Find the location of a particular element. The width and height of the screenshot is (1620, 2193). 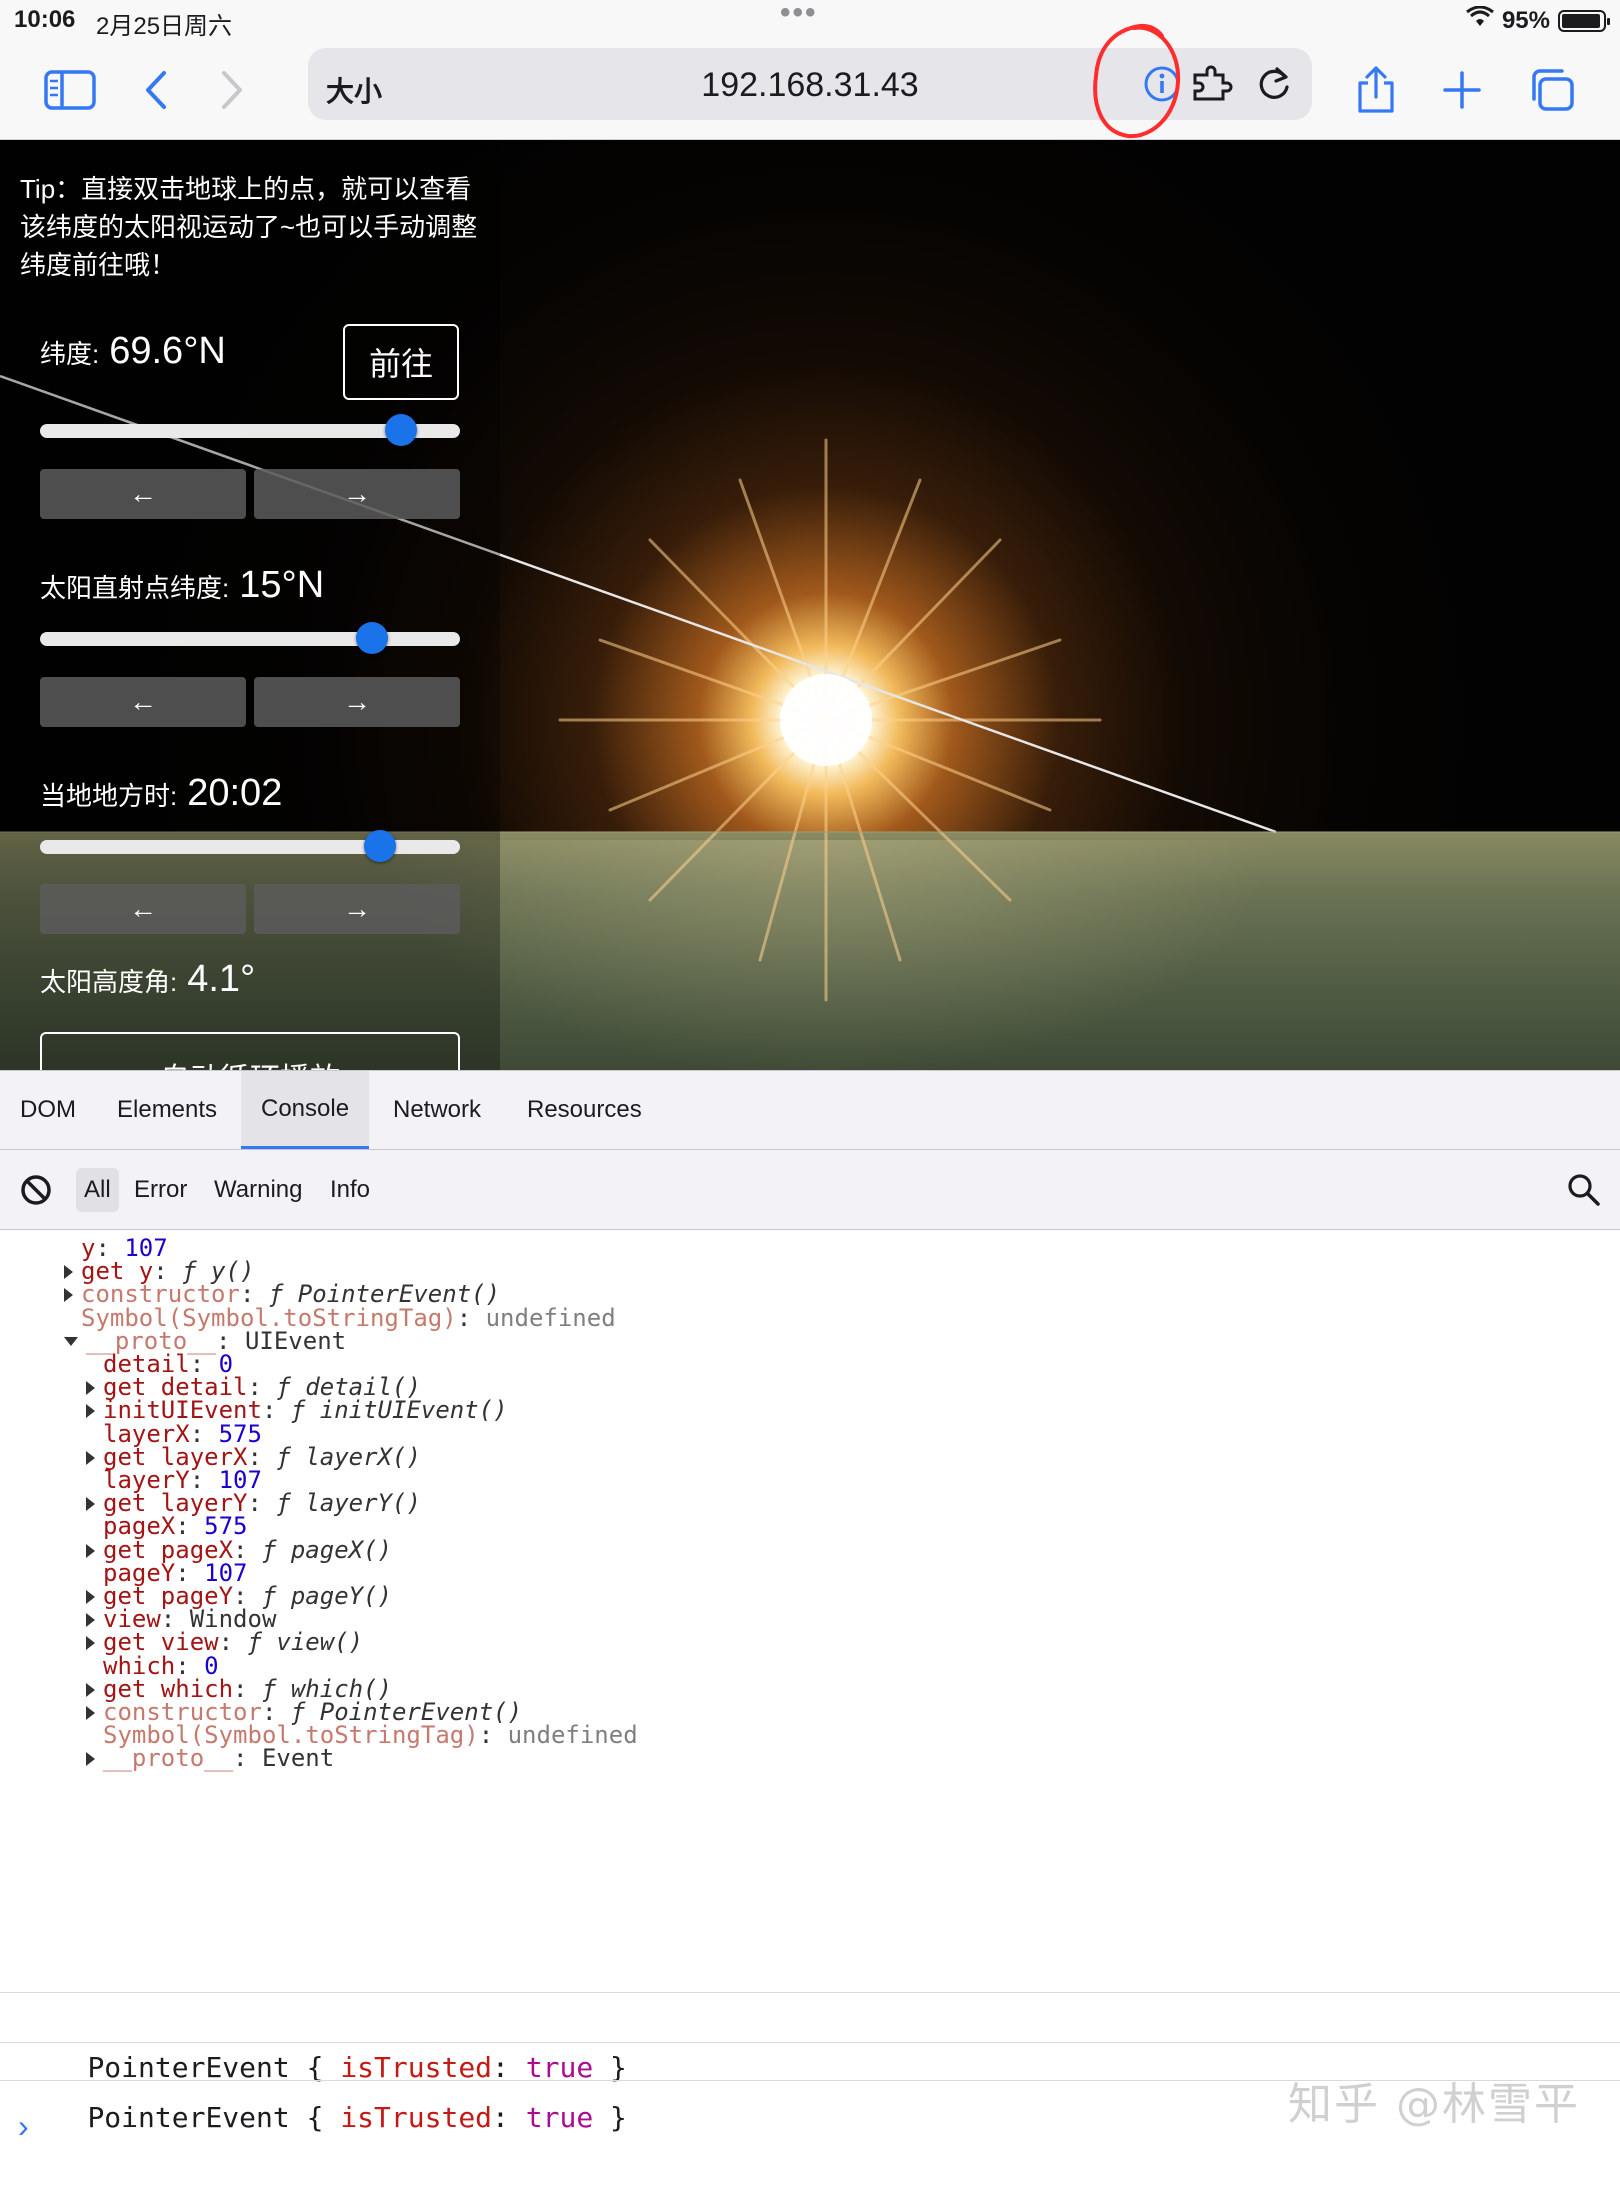

puzzle-icon is located at coordinates (1212, 84).